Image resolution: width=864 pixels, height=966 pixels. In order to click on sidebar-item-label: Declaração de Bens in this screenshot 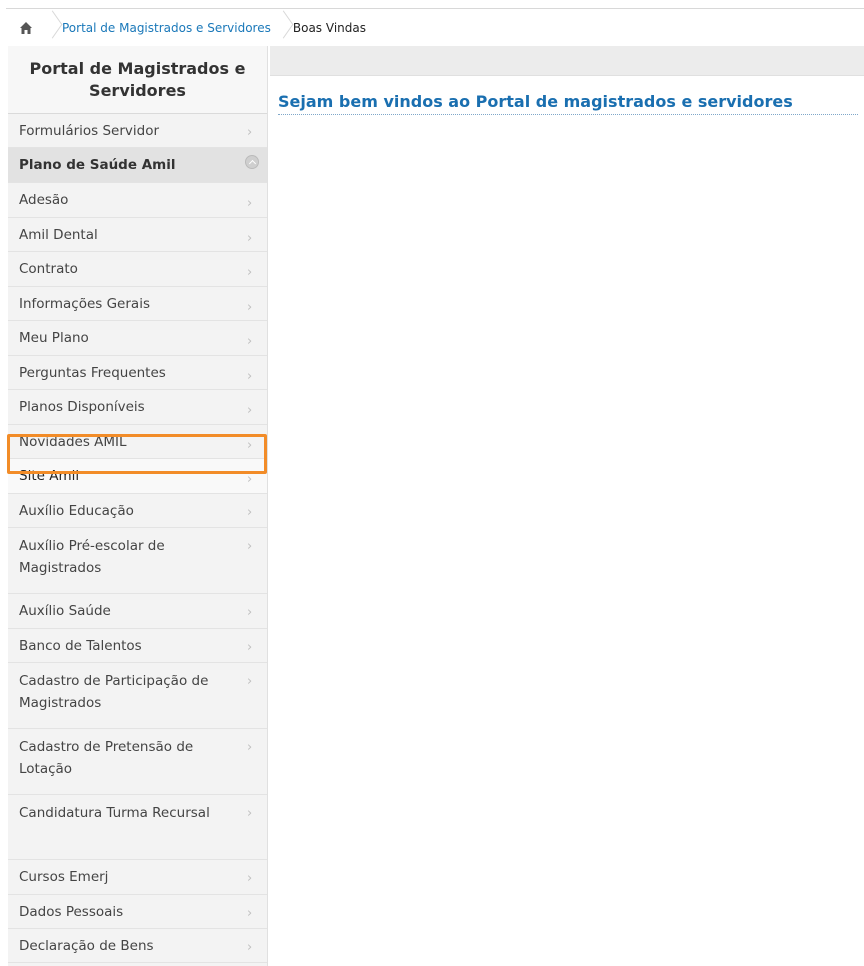, I will do `click(86, 945)`.